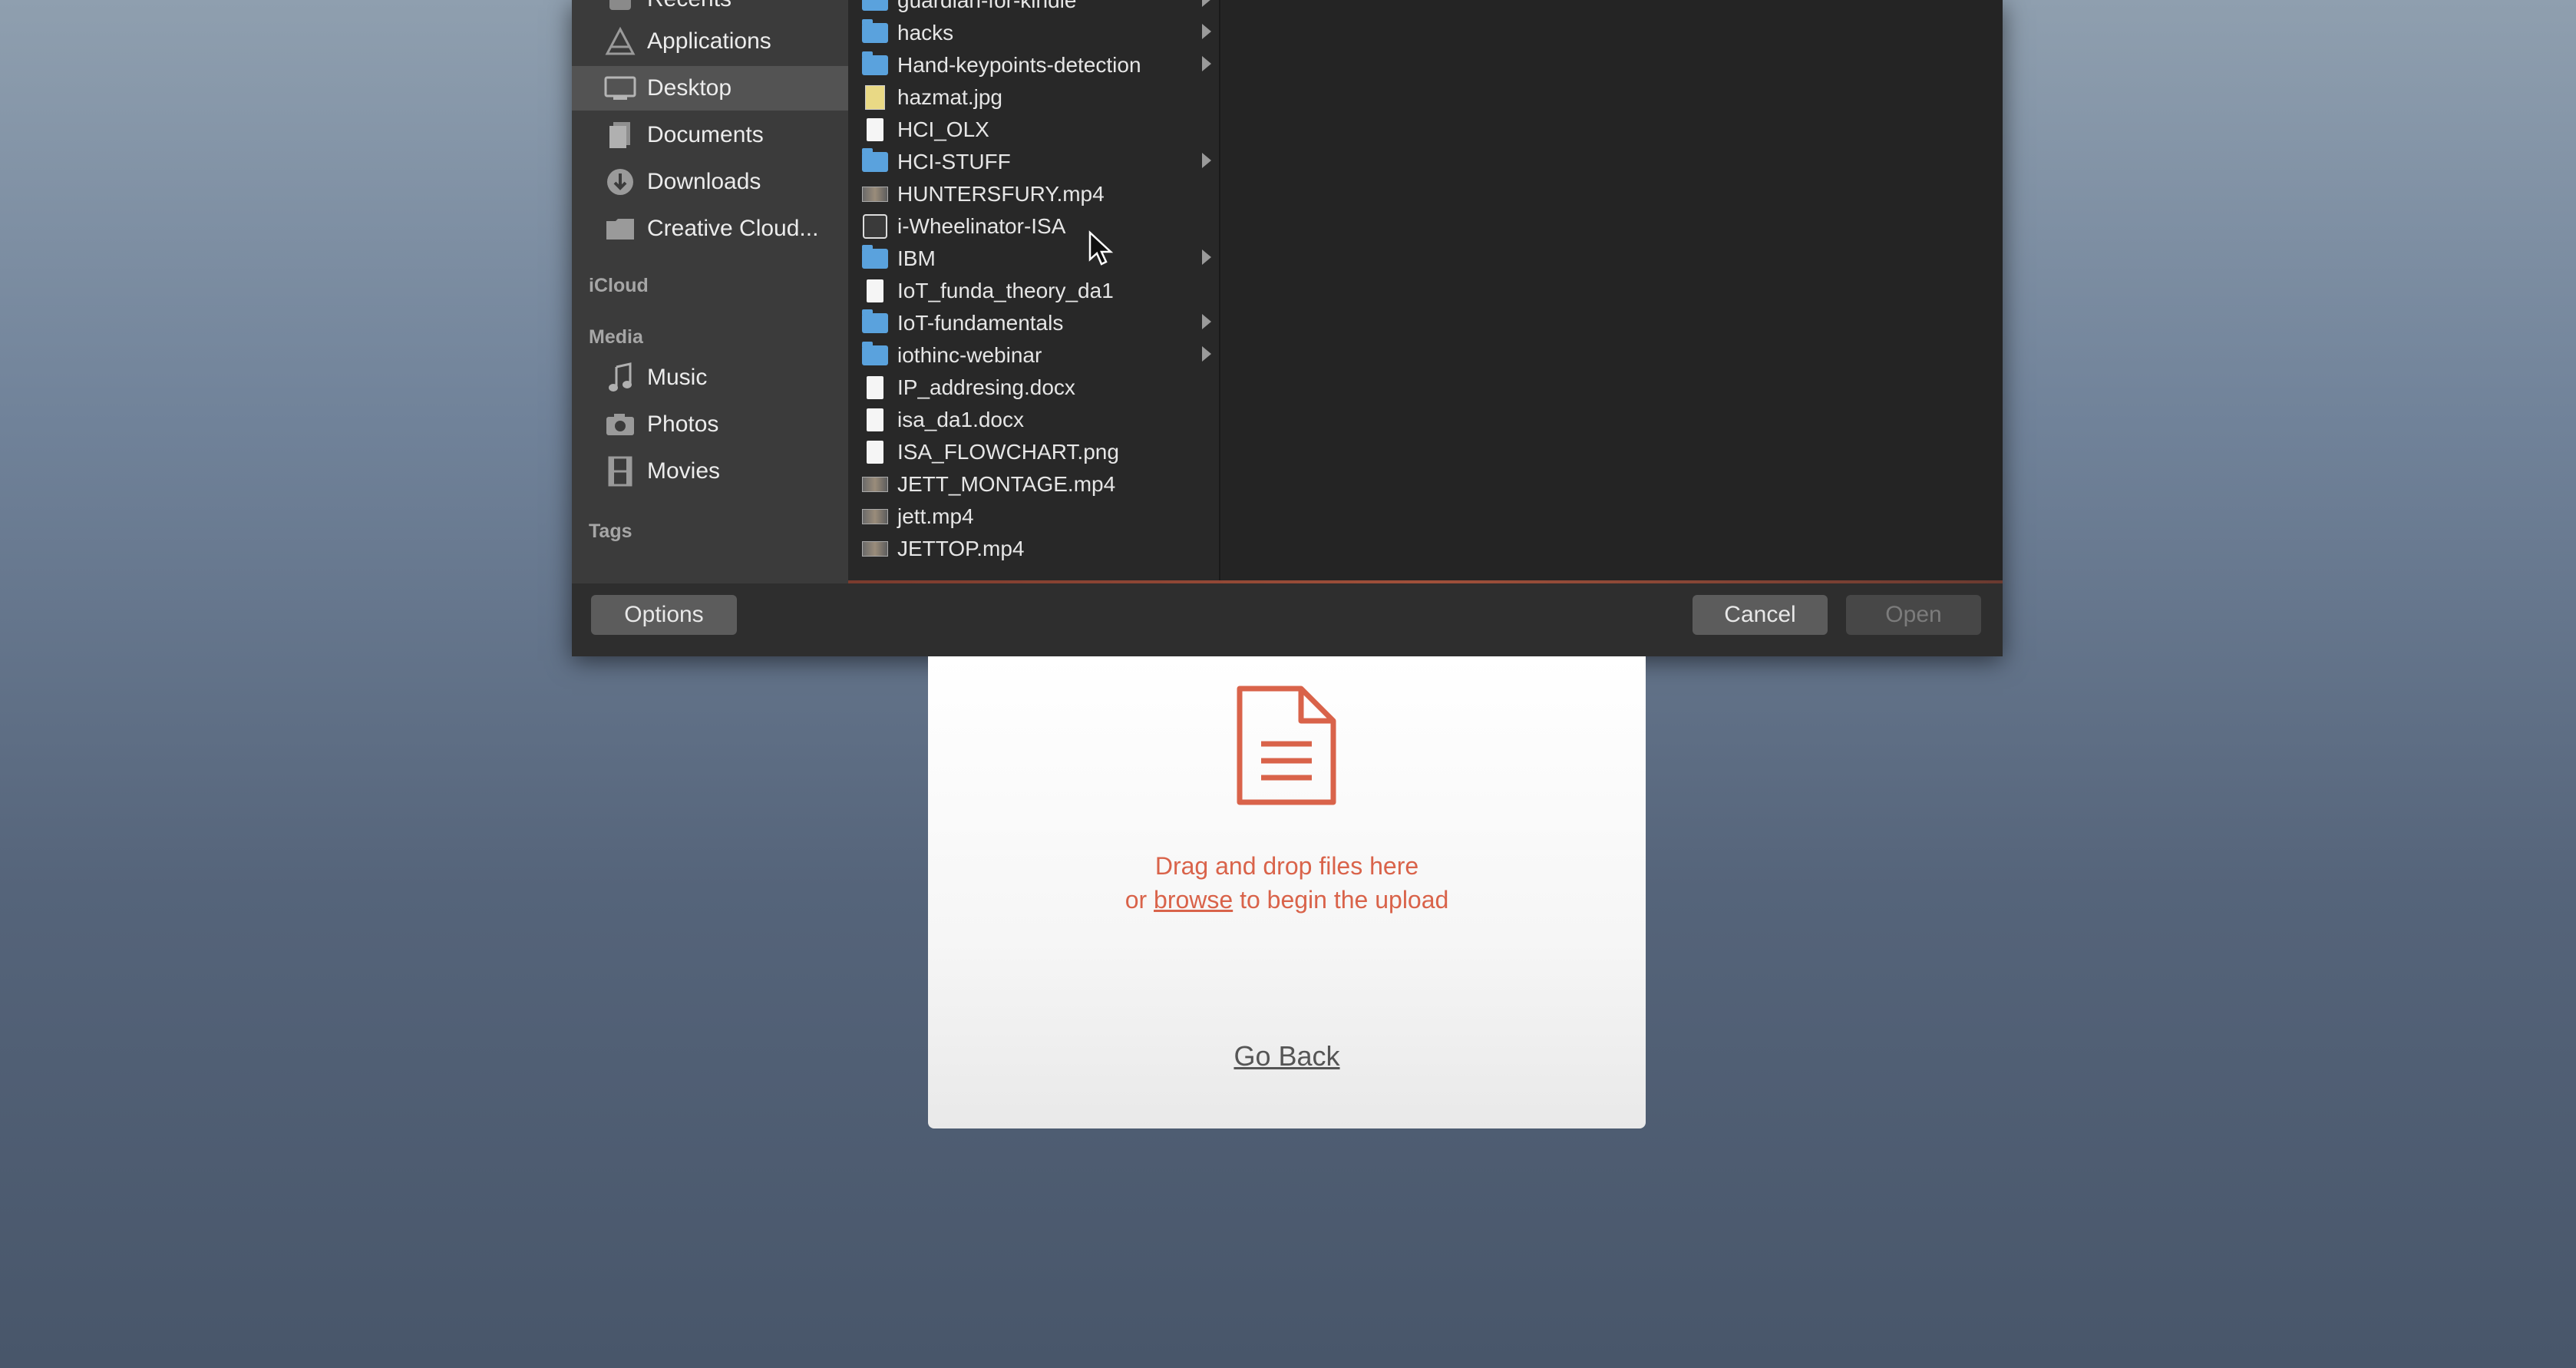 The width and height of the screenshot is (2576, 1368). What do you see at coordinates (969, 355) in the screenshot?
I see `file-name: iothinc-webinar` at bounding box center [969, 355].